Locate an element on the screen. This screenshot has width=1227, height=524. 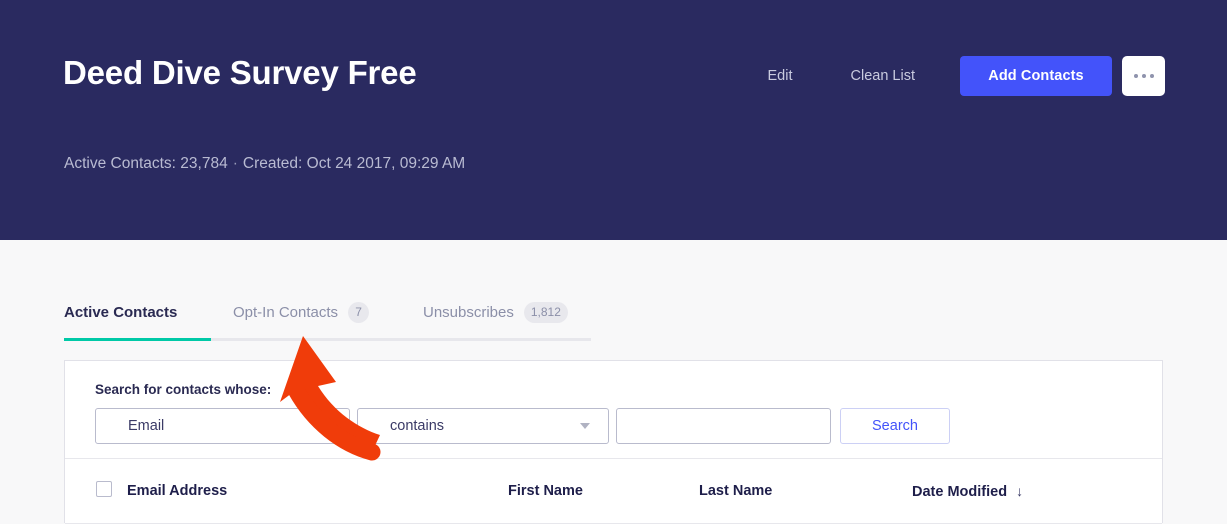
search-field-select: Email is located at coordinates (222, 426).